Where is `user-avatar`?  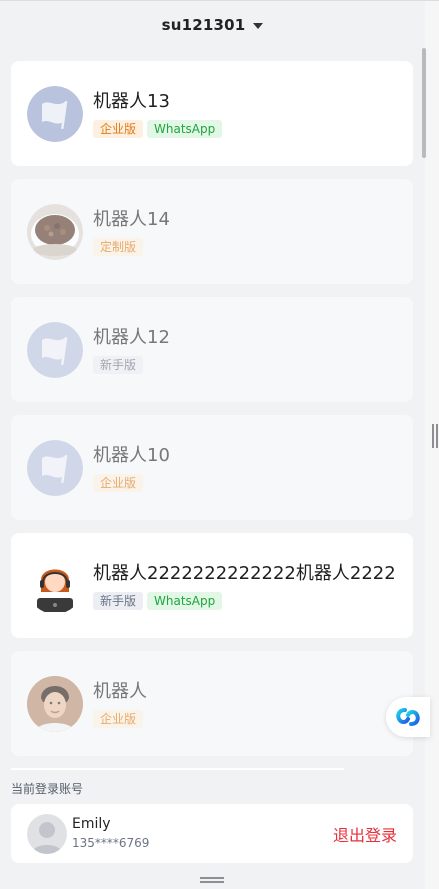
user-avatar is located at coordinates (47, 834).